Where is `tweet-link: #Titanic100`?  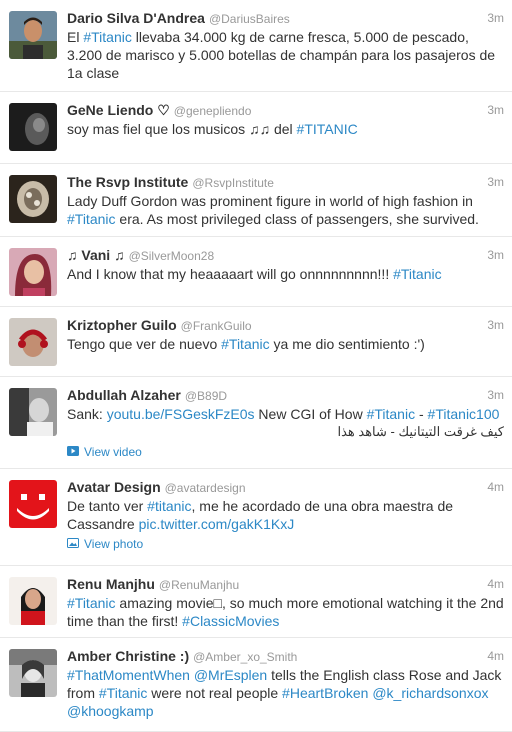 tweet-link: #Titanic100 is located at coordinates (464, 414).